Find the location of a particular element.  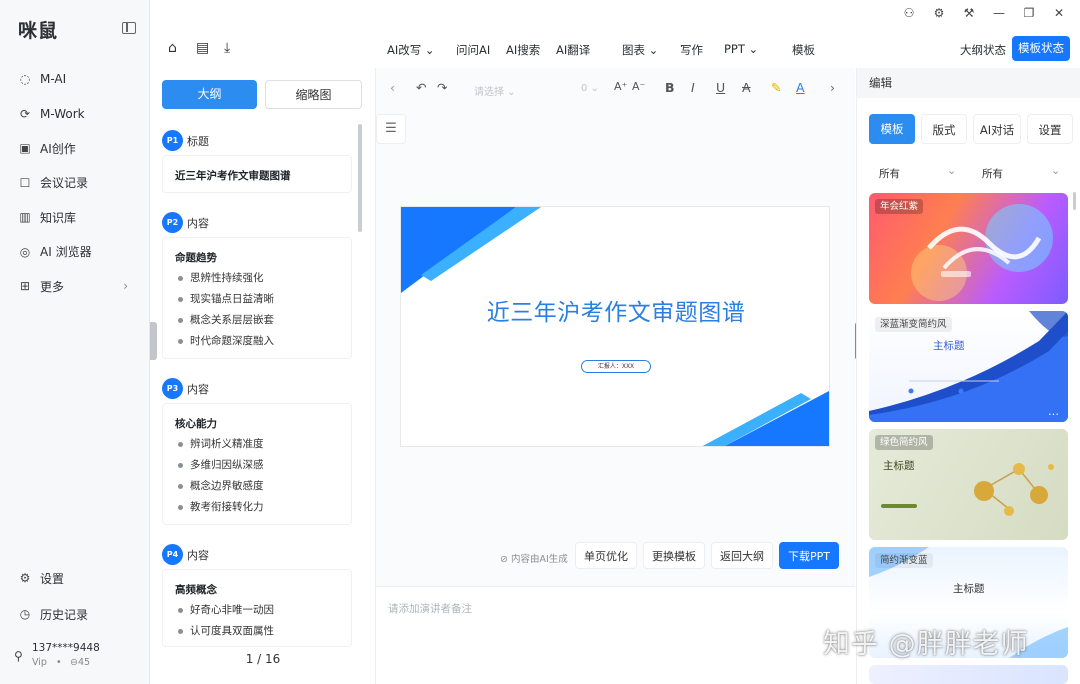

save-icon: ▤ is located at coordinates (202, 48).